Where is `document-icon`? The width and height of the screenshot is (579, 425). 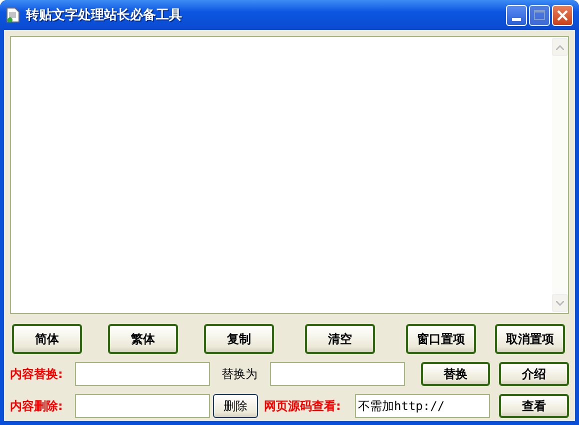 document-icon is located at coordinates (13, 15).